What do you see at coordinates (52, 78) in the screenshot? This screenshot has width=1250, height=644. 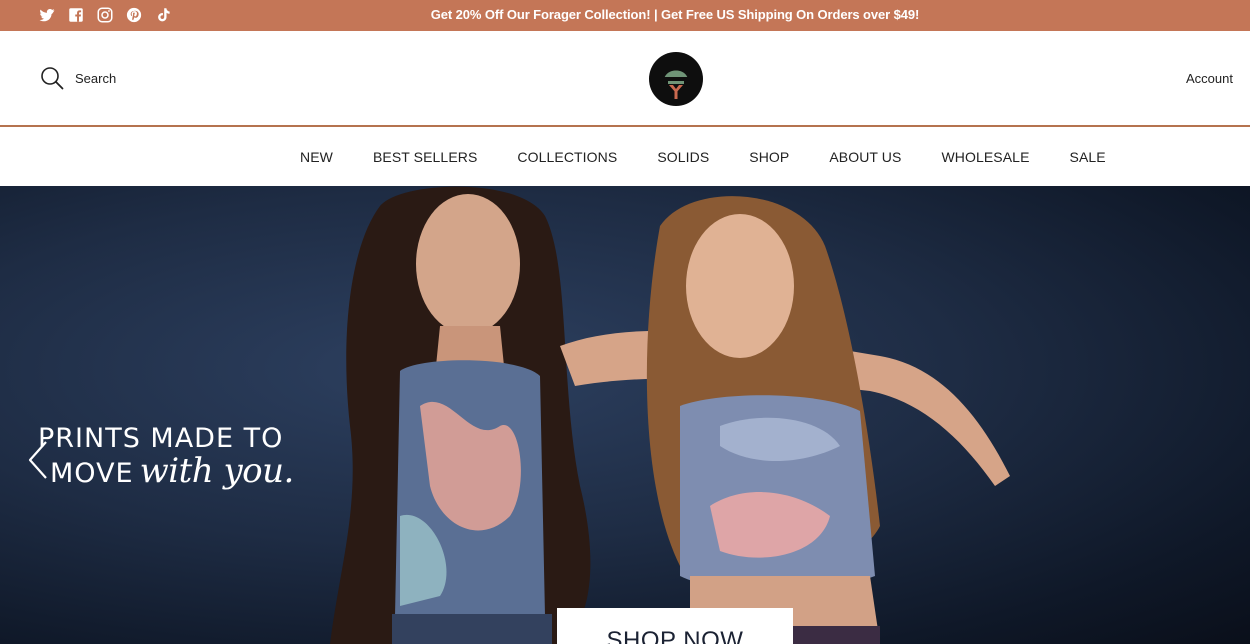 I see `search-icon` at bounding box center [52, 78].